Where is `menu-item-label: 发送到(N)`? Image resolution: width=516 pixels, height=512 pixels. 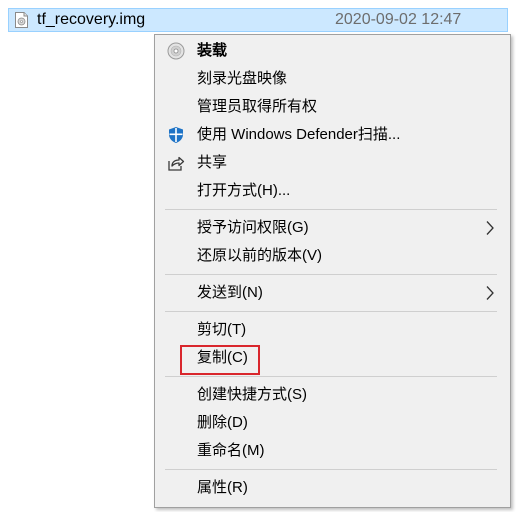 menu-item-label: 发送到(N) is located at coordinates (230, 292).